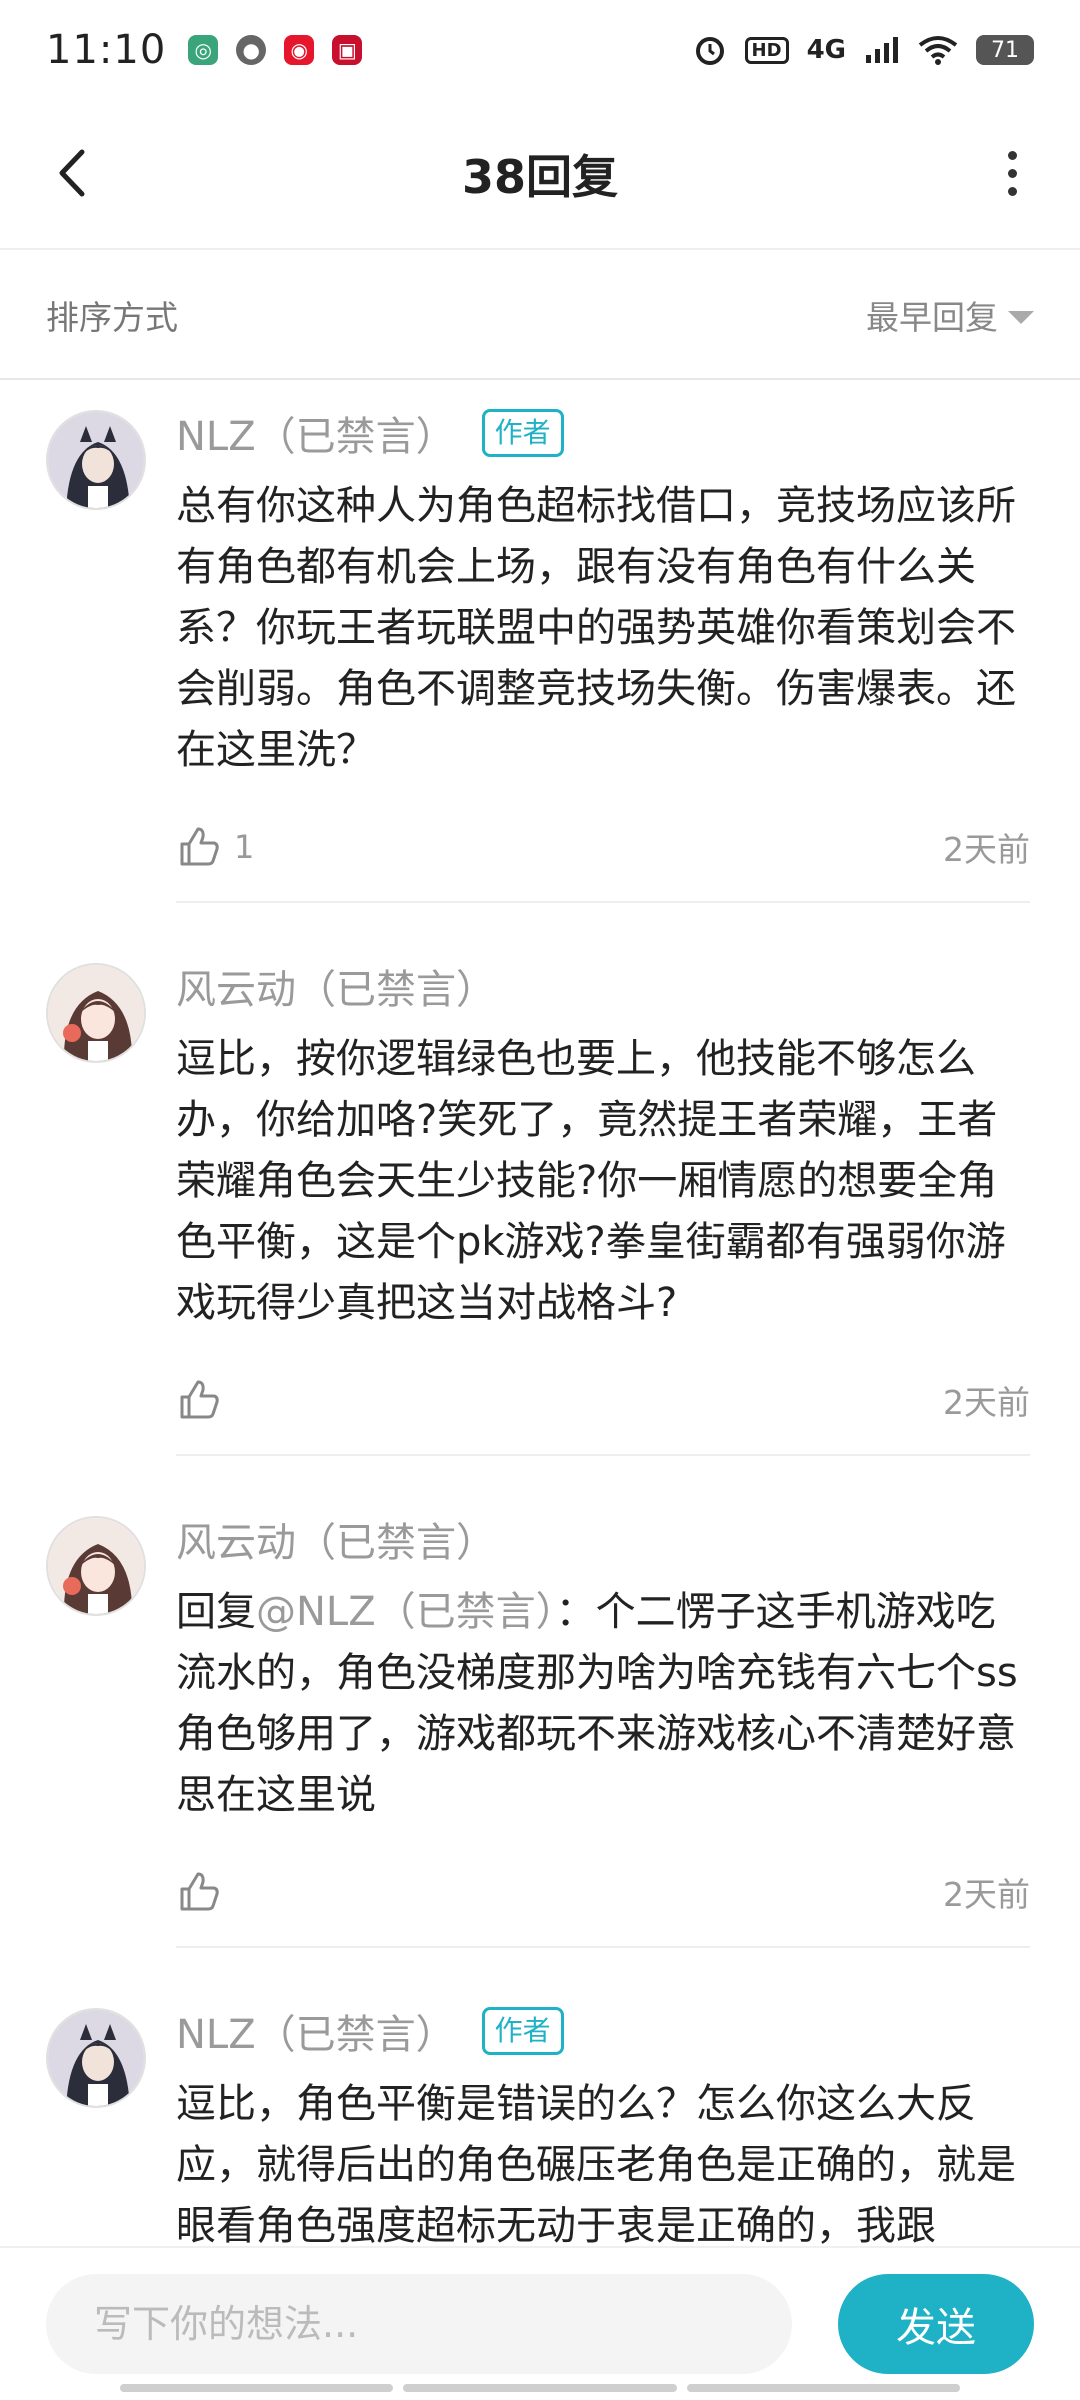  What do you see at coordinates (575, 1612) in the screenshot?
I see `reply-colon: ：` at bounding box center [575, 1612].